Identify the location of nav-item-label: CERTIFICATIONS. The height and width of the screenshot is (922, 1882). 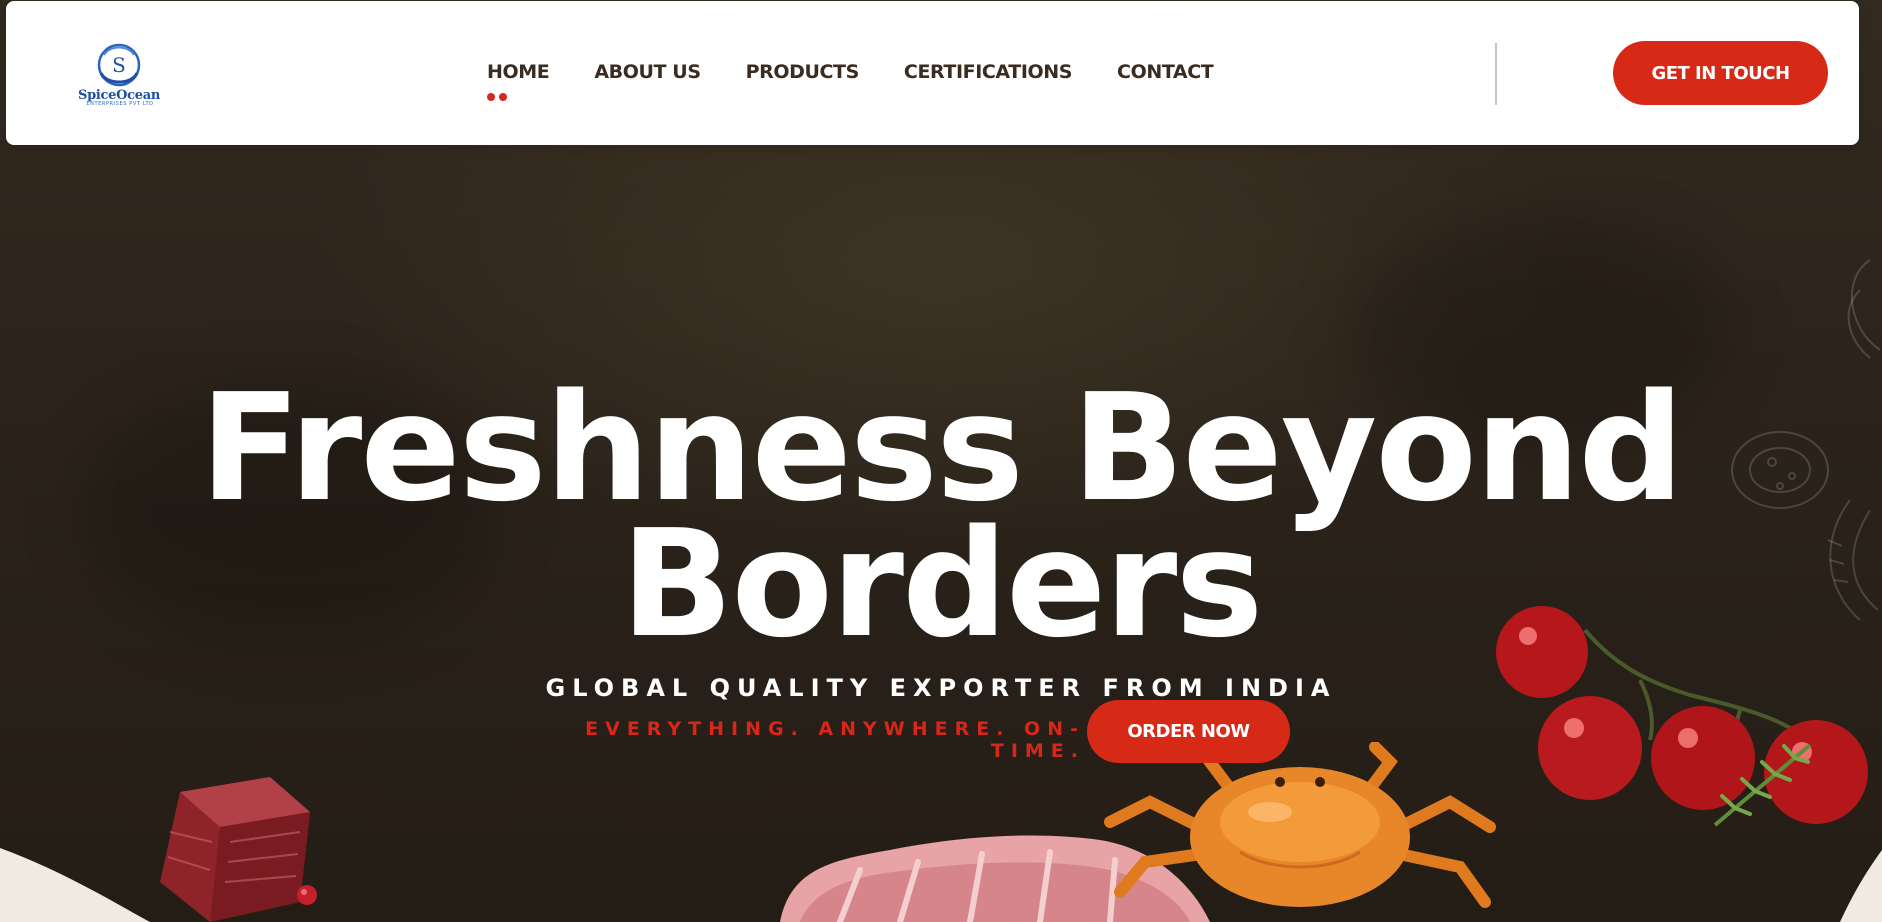
(988, 72).